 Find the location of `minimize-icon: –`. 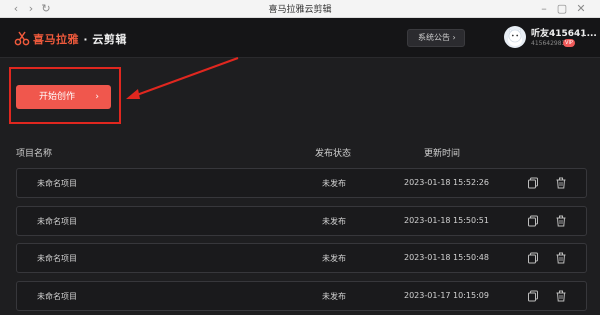

minimize-icon: – is located at coordinates (544, 9).